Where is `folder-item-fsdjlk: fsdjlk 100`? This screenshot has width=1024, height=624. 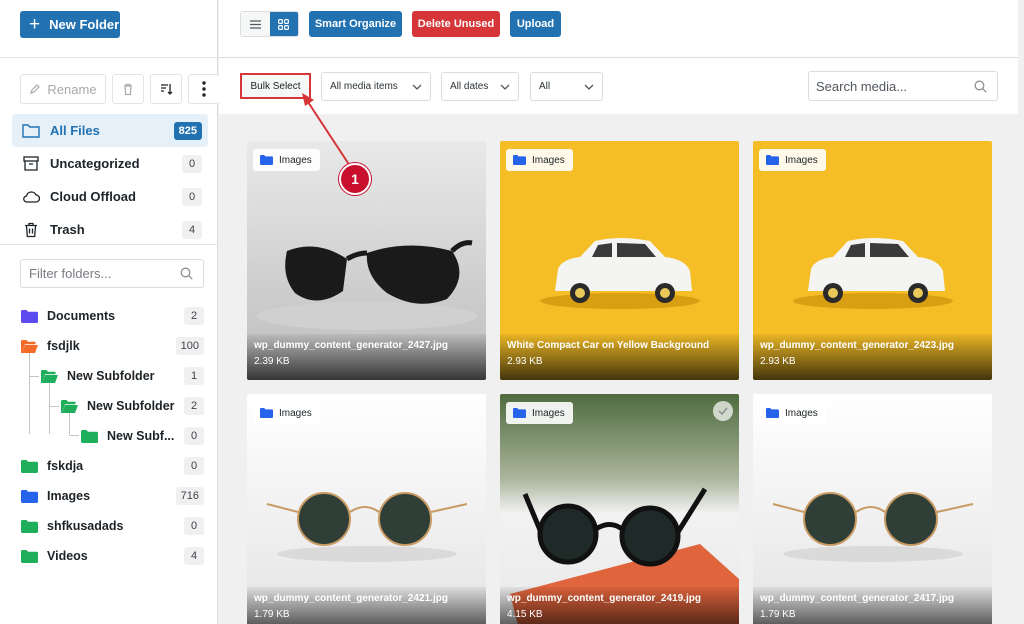
folder-item-fsdjlk: fsdjlk 100 is located at coordinates (110, 346).